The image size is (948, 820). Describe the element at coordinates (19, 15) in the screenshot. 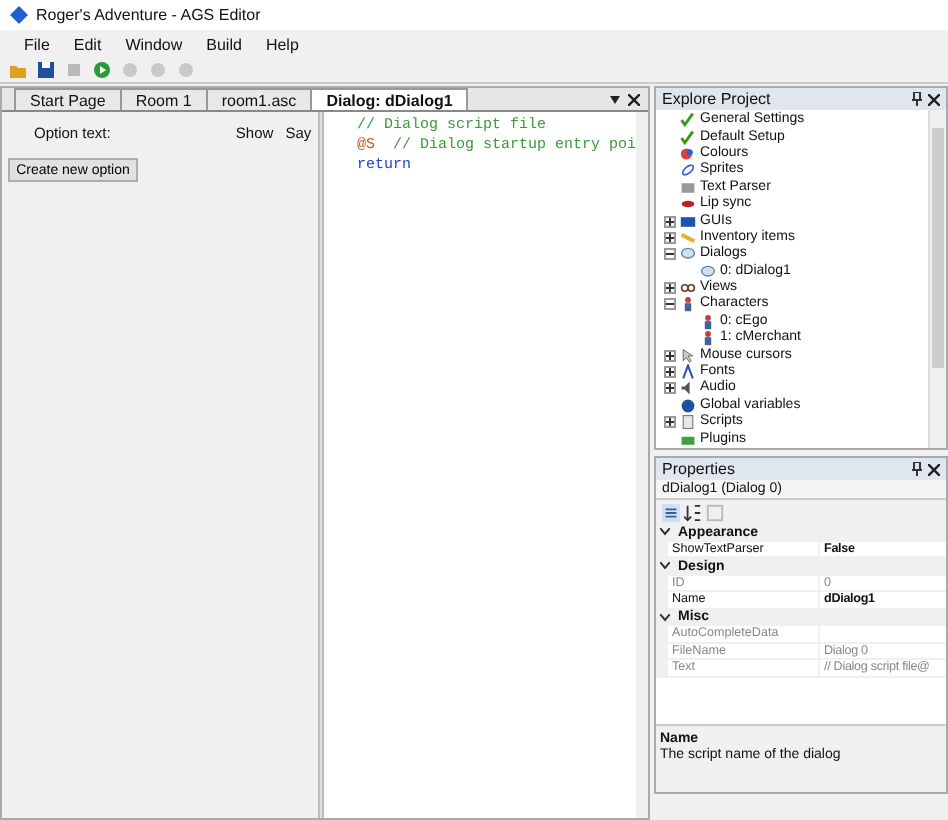

I see `app-icon` at that location.